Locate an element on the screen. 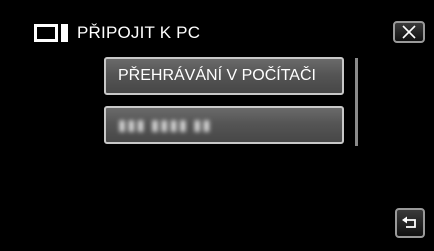  close-button is located at coordinates (409, 32).